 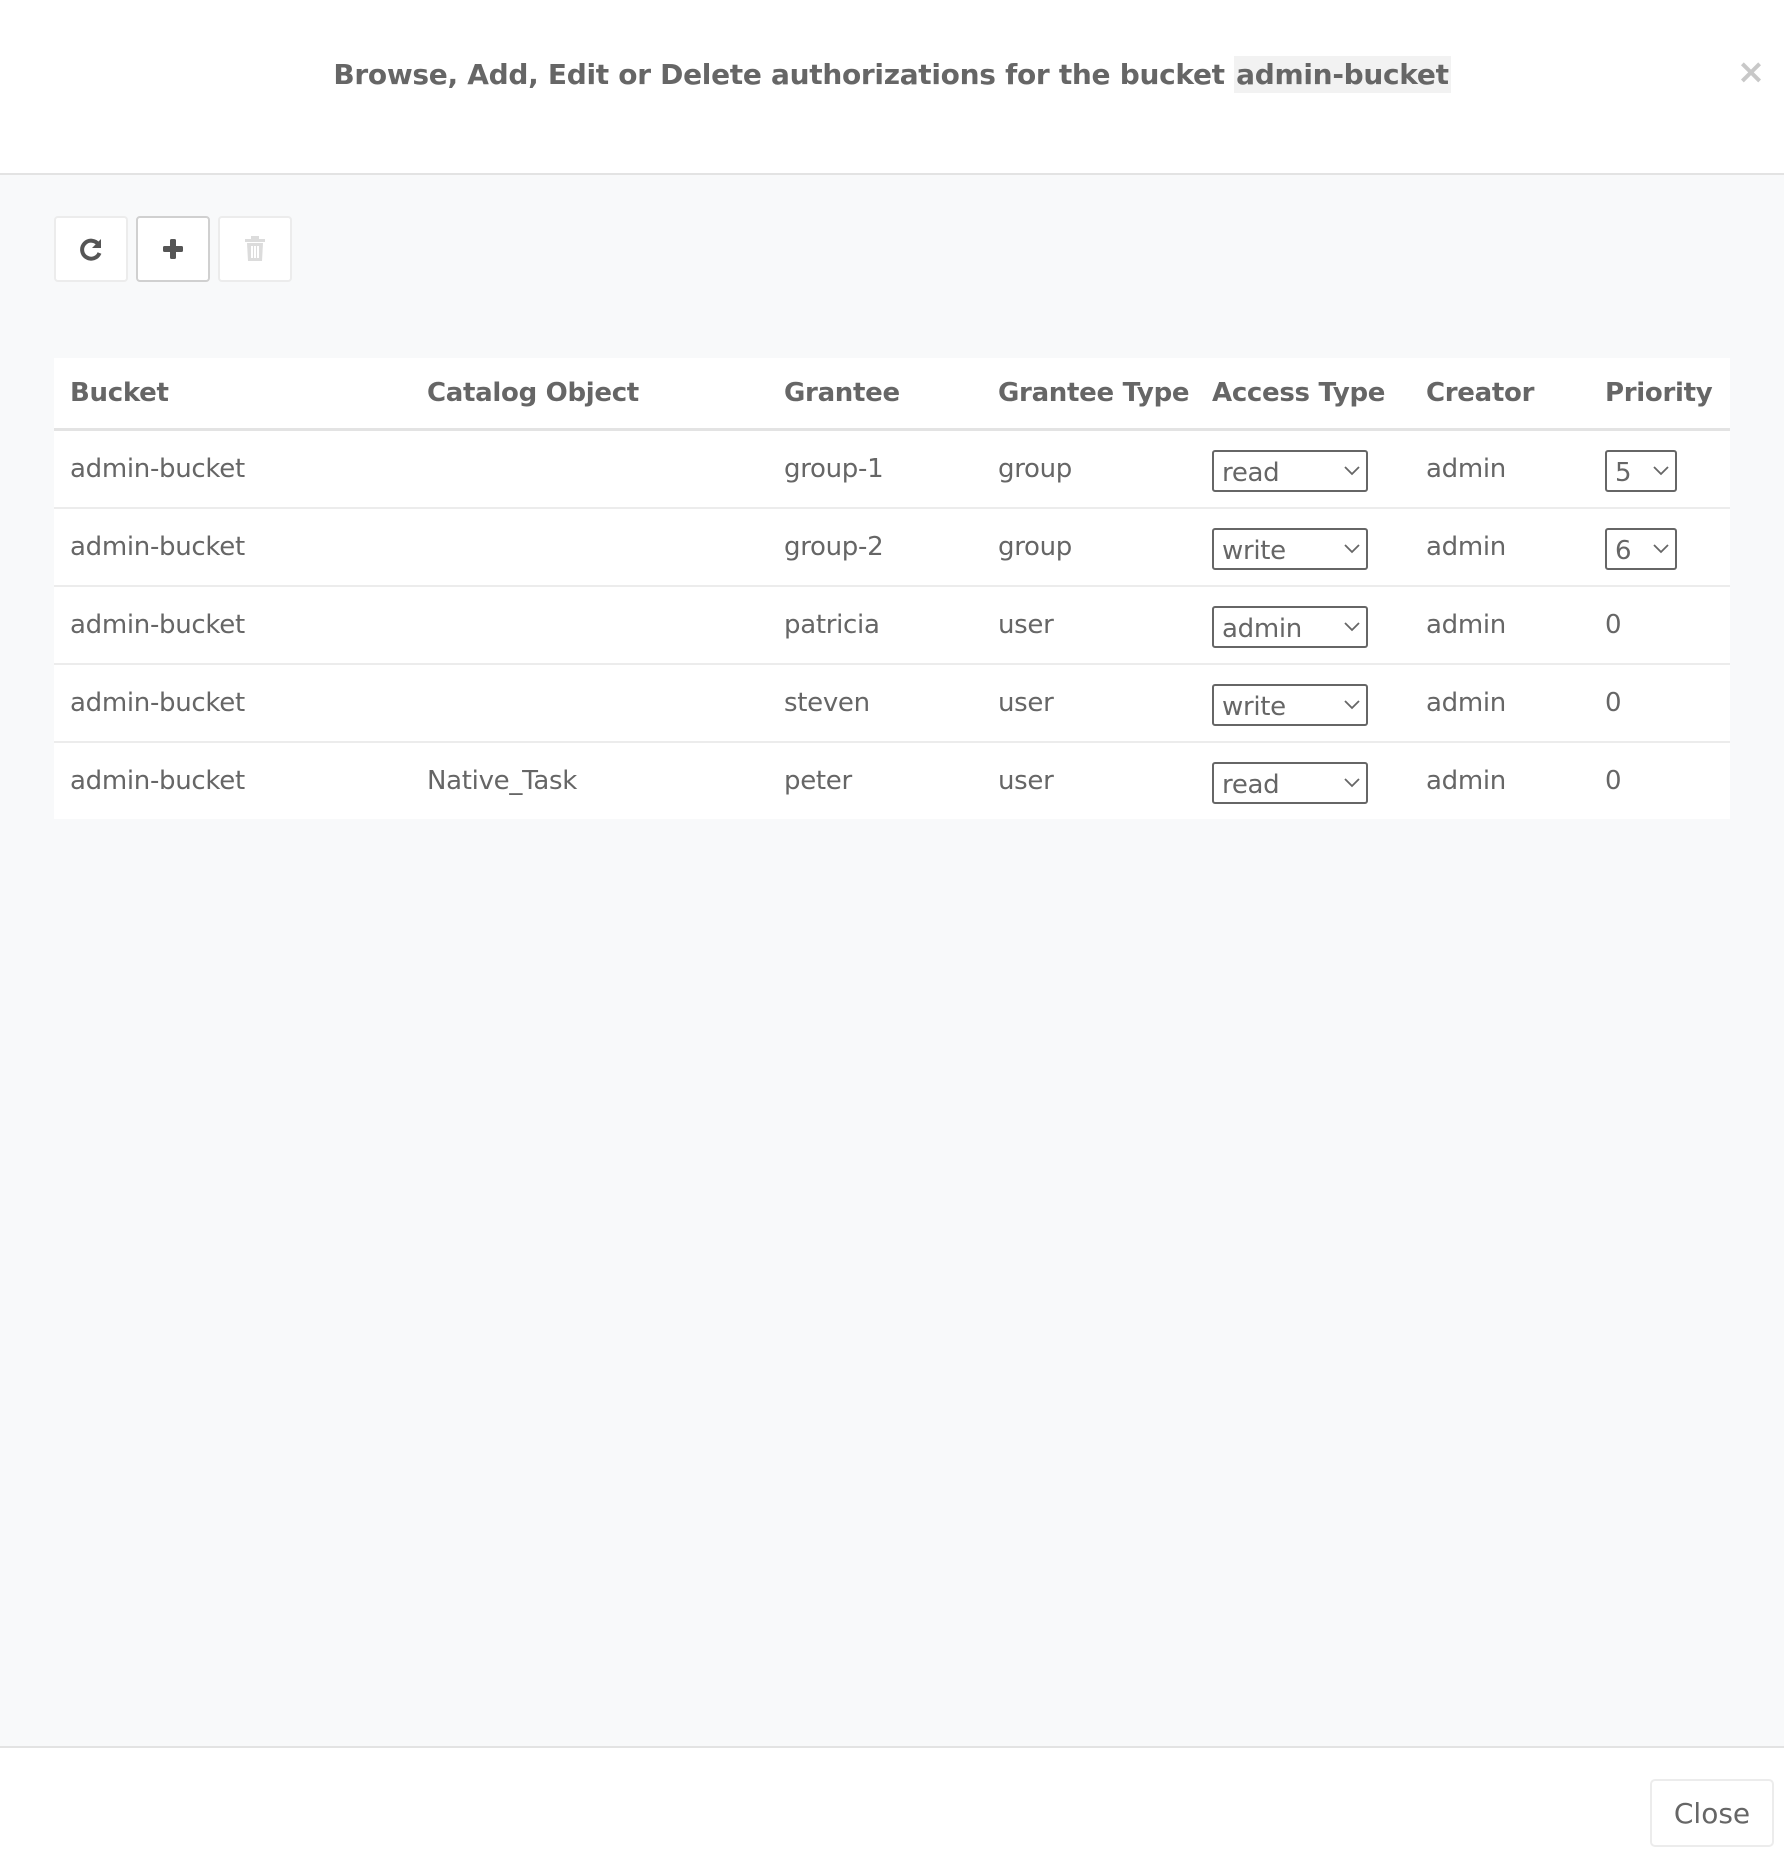 What do you see at coordinates (1262, 629) in the screenshot?
I see `access-type-value: admin` at bounding box center [1262, 629].